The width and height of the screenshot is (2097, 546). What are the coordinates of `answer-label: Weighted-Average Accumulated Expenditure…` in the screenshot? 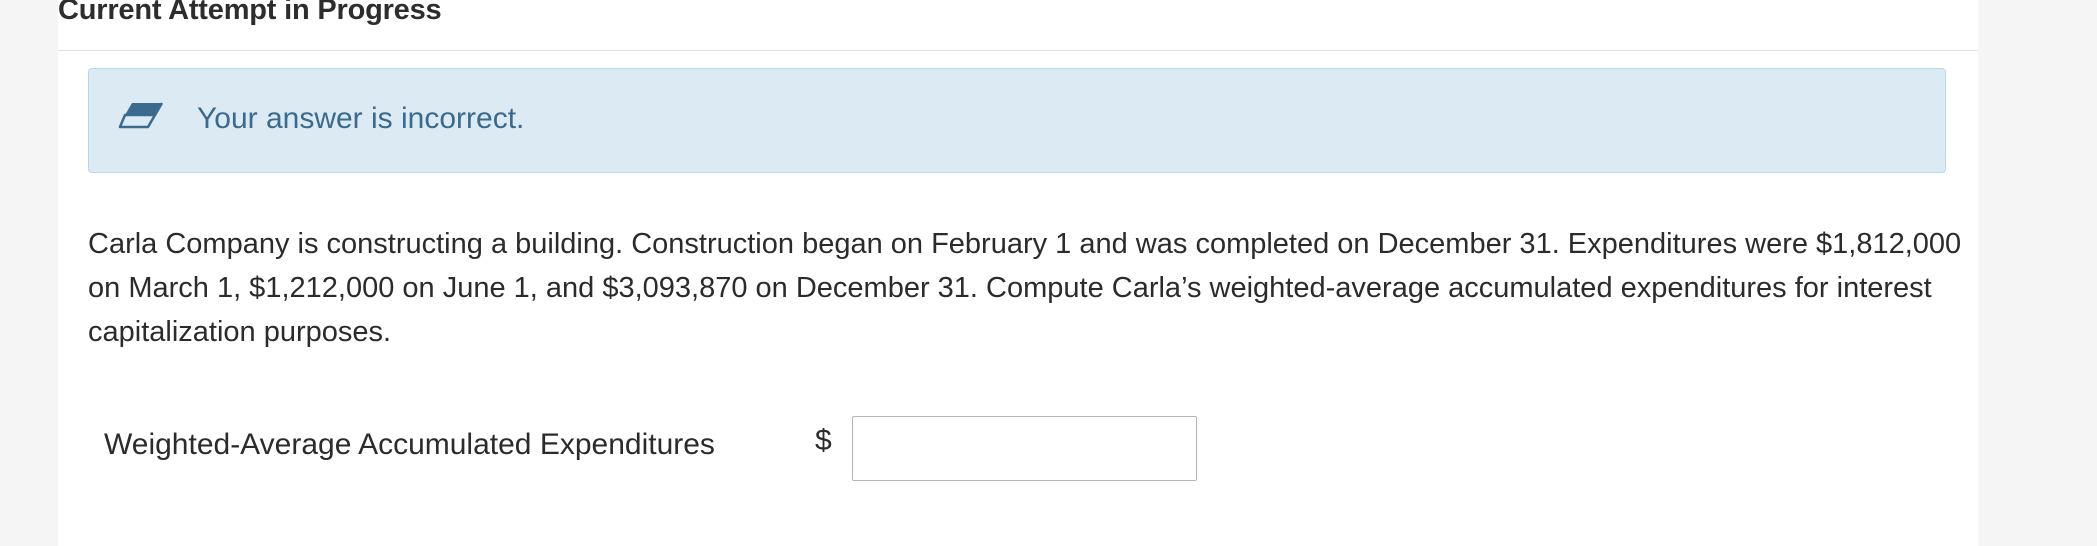 It's located at (409, 444).